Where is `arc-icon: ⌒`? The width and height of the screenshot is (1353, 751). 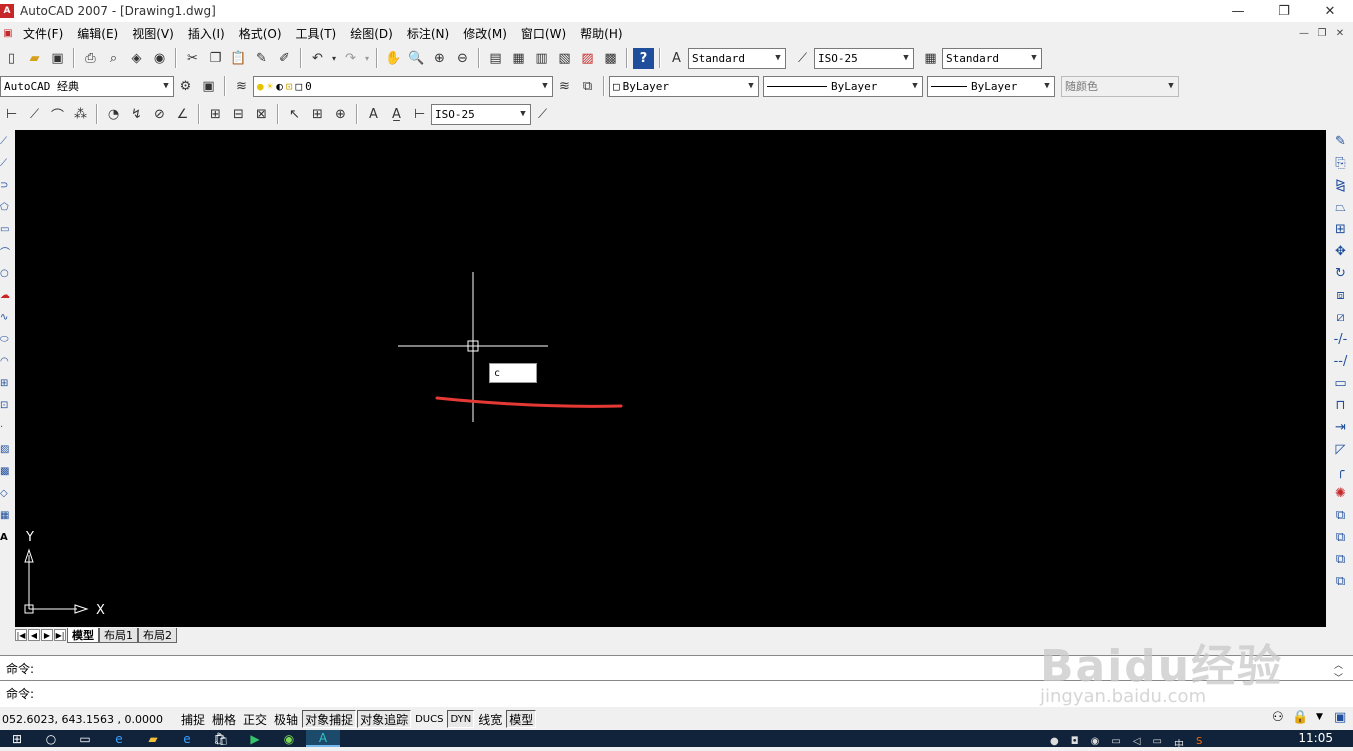 arc-icon: ⌒ is located at coordinates (6, 251).